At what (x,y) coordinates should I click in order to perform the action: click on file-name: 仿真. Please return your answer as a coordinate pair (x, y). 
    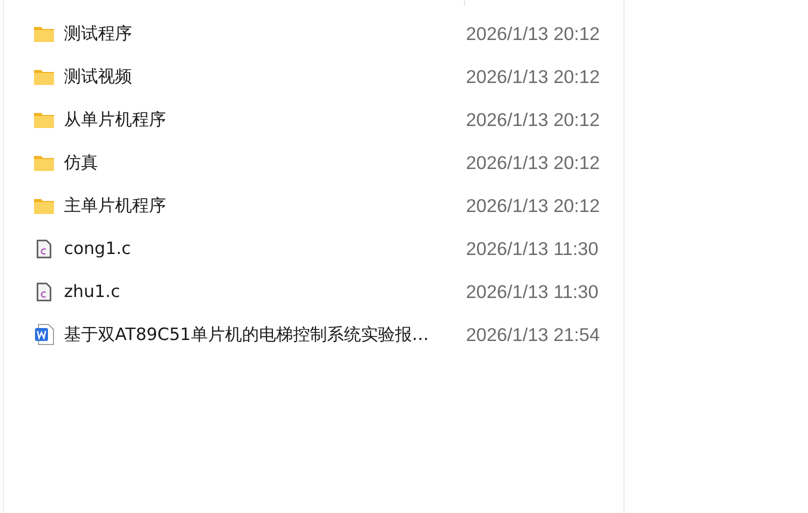
    Looking at the image, I should click on (265, 162).